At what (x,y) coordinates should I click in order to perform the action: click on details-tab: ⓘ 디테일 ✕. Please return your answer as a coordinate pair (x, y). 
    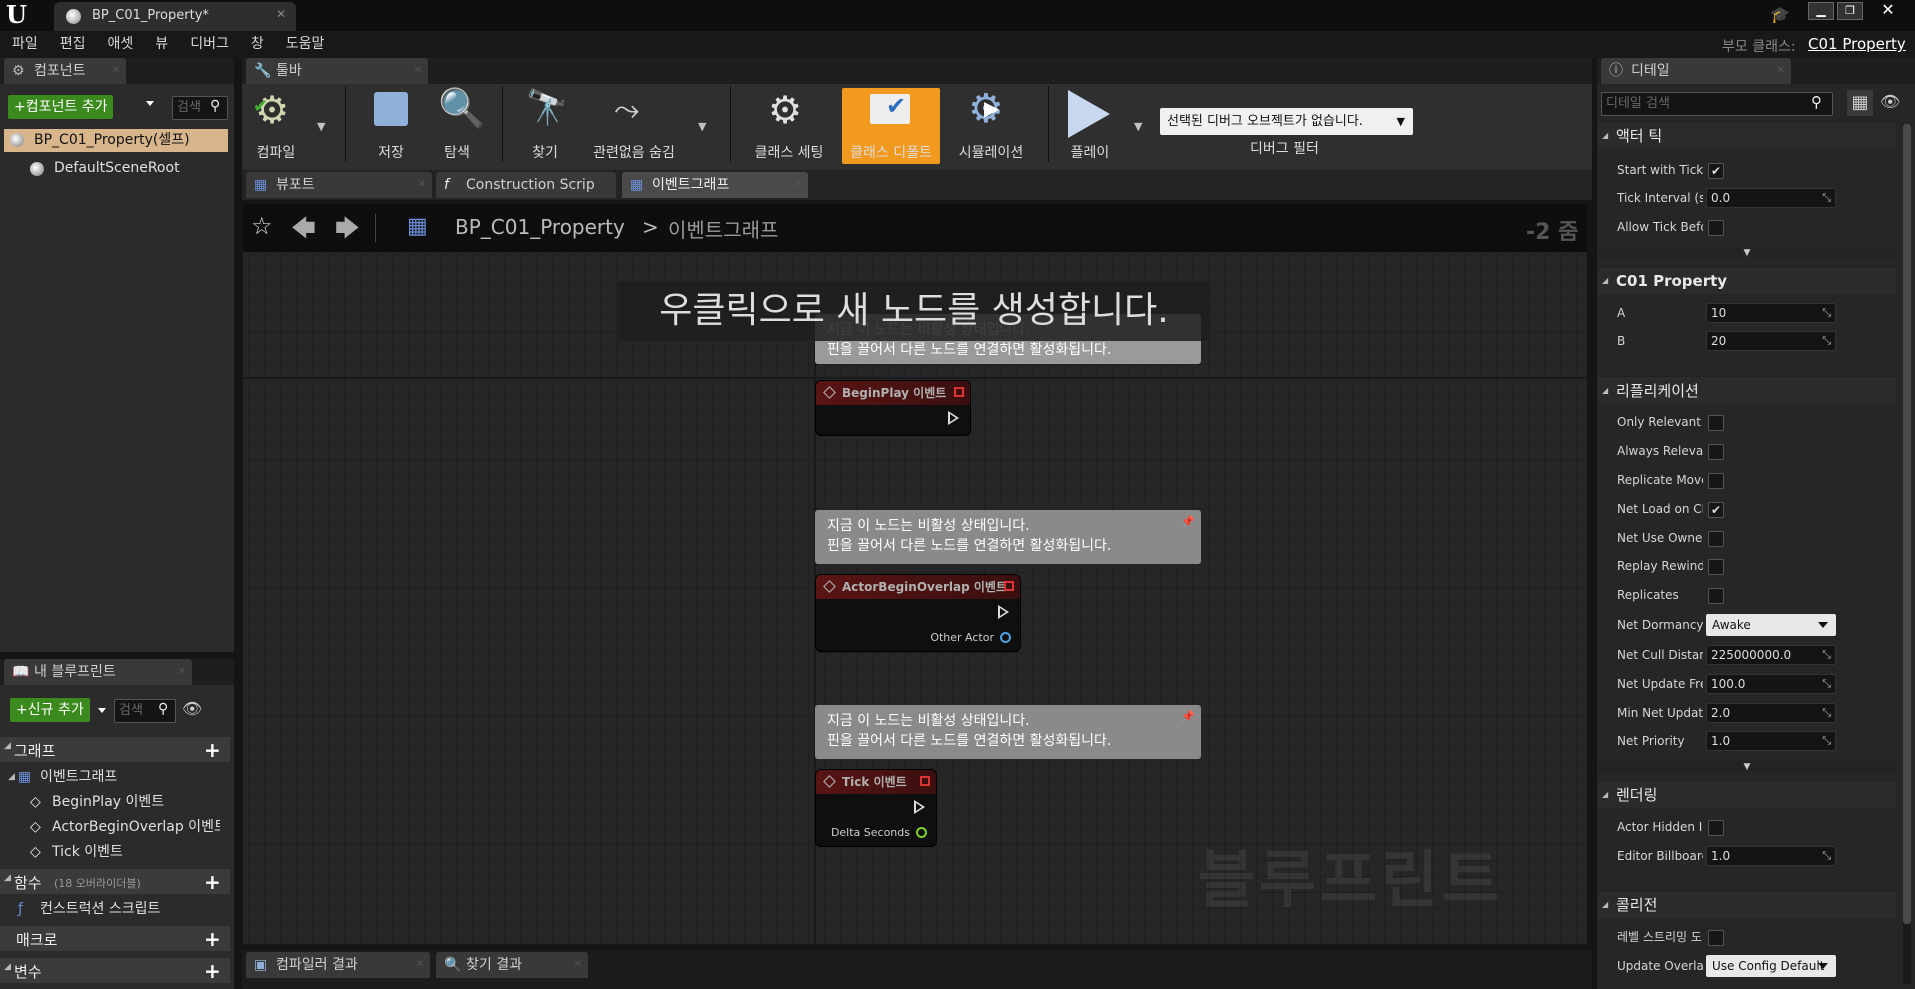
    Looking at the image, I should click on (1696, 71).